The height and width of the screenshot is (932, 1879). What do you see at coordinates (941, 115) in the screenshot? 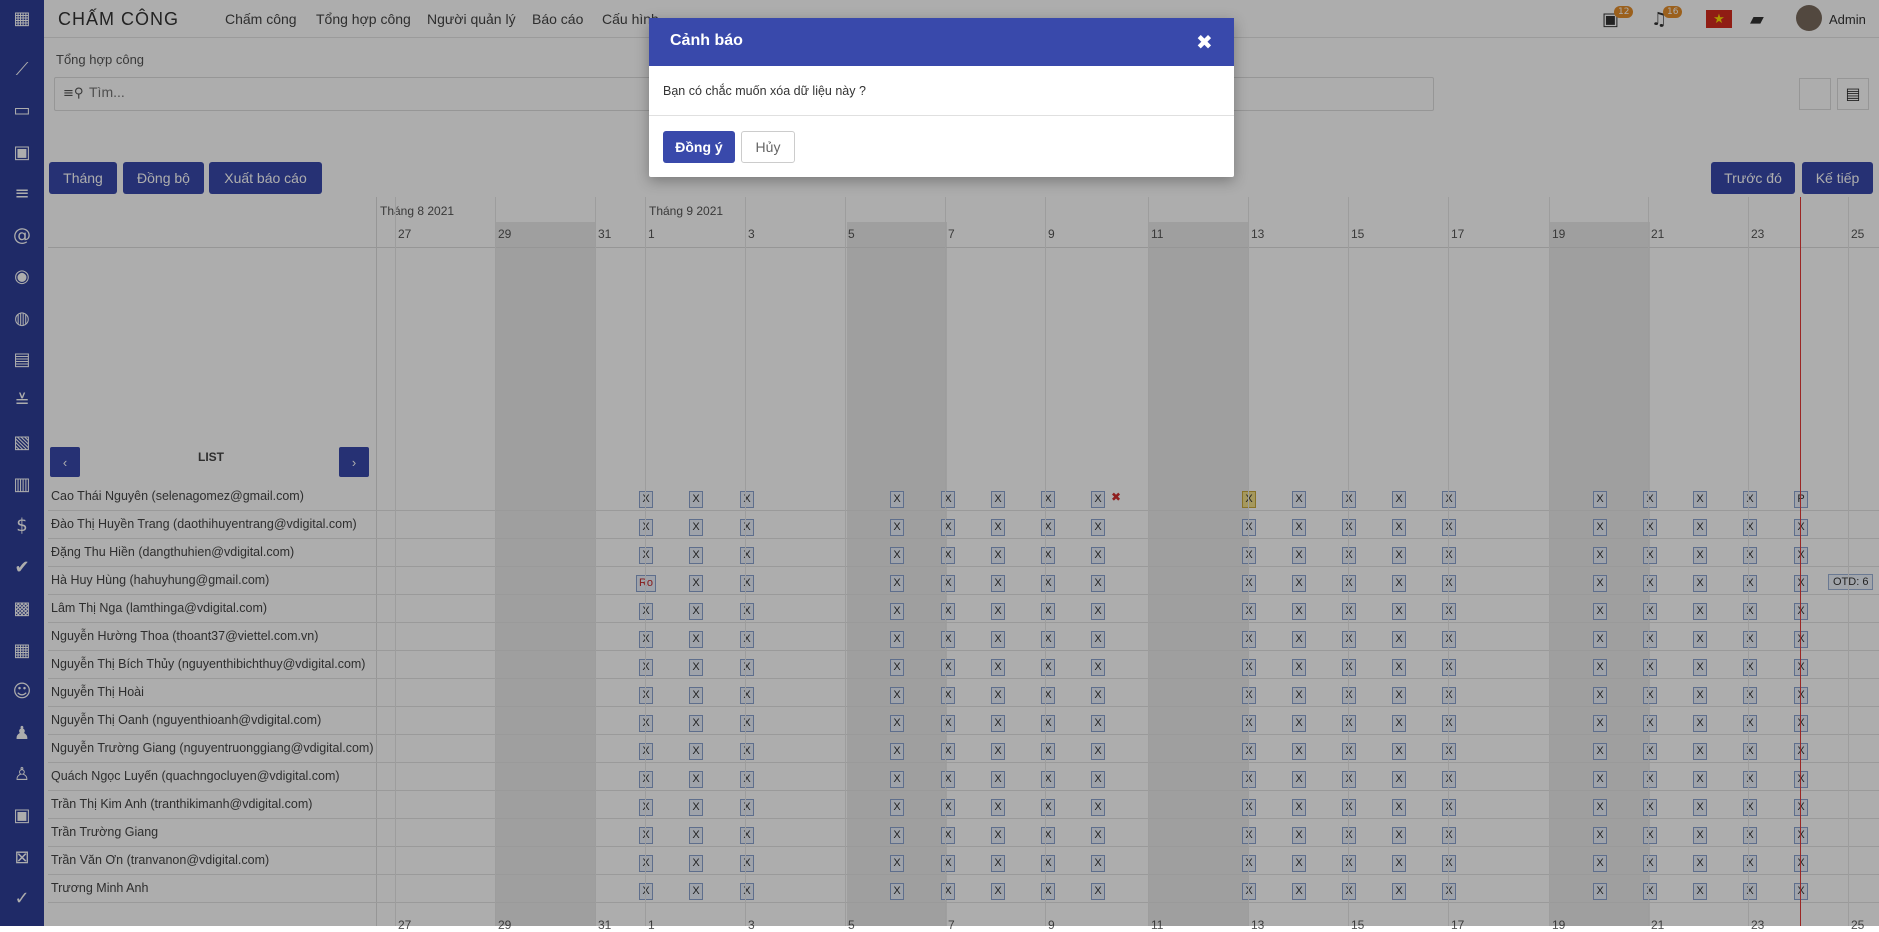
I see `dialog-divider` at bounding box center [941, 115].